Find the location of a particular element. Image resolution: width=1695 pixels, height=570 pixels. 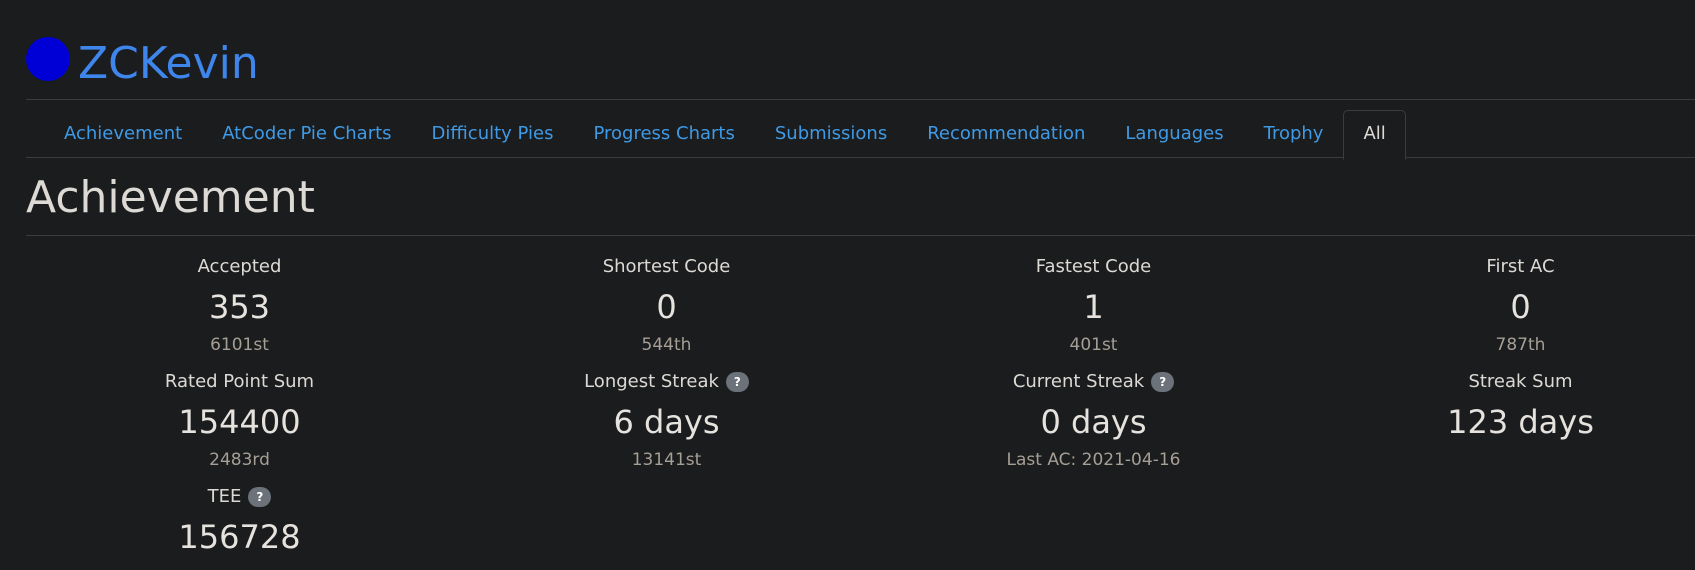

username-link: ZCKevin is located at coordinates (168, 64).